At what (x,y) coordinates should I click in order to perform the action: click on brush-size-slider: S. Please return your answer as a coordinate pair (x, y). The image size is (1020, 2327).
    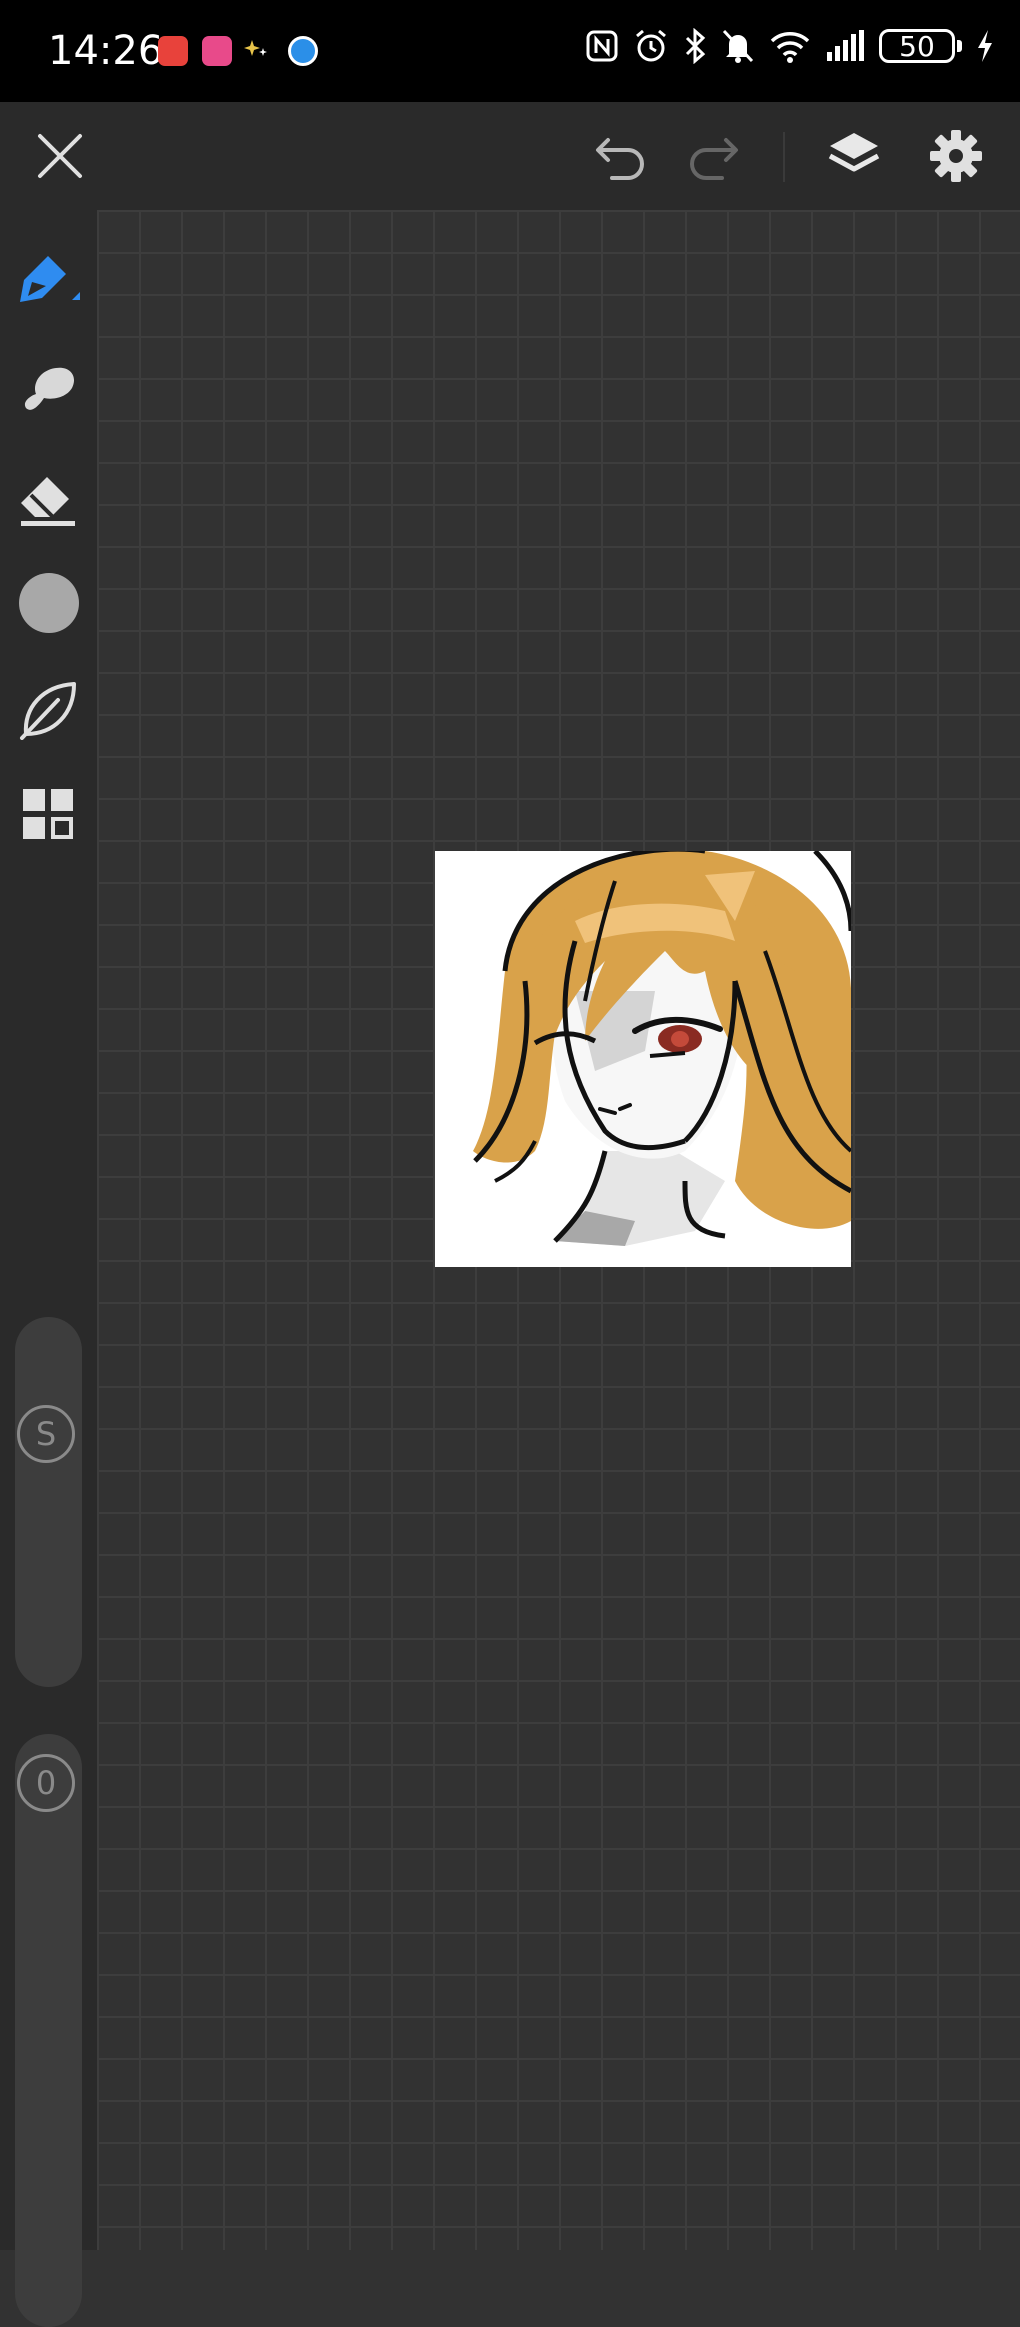
    Looking at the image, I should click on (48, 1502).